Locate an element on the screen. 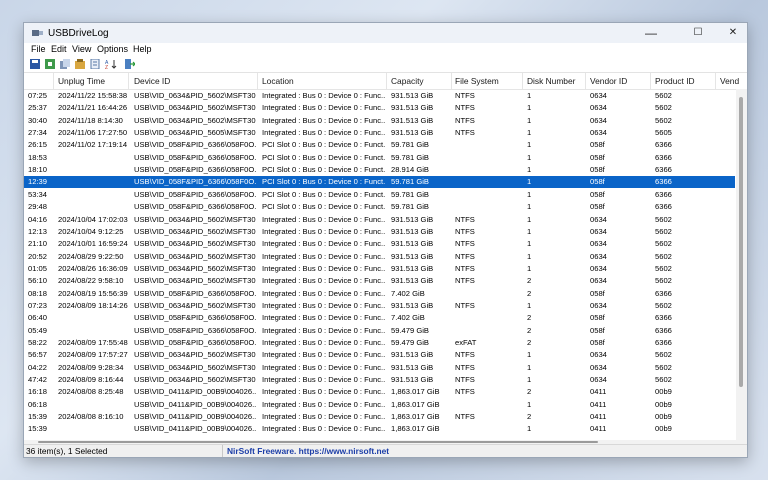  unplug-time-cell: 2024/08/22 9:58:10 is located at coordinates (91, 281).